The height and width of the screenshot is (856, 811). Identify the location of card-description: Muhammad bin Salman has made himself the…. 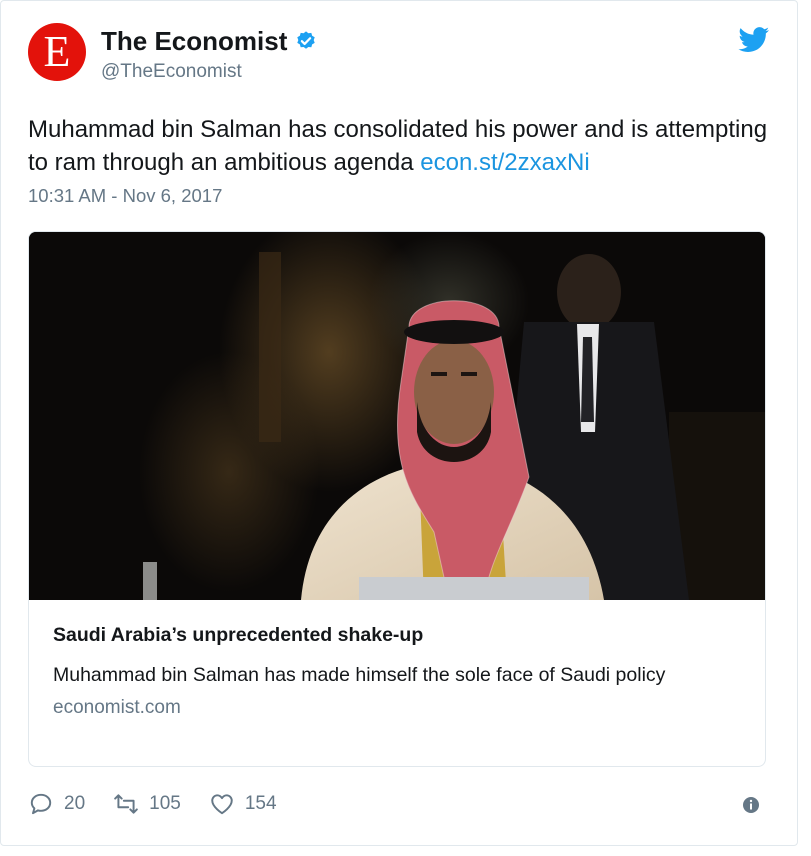
(359, 675).